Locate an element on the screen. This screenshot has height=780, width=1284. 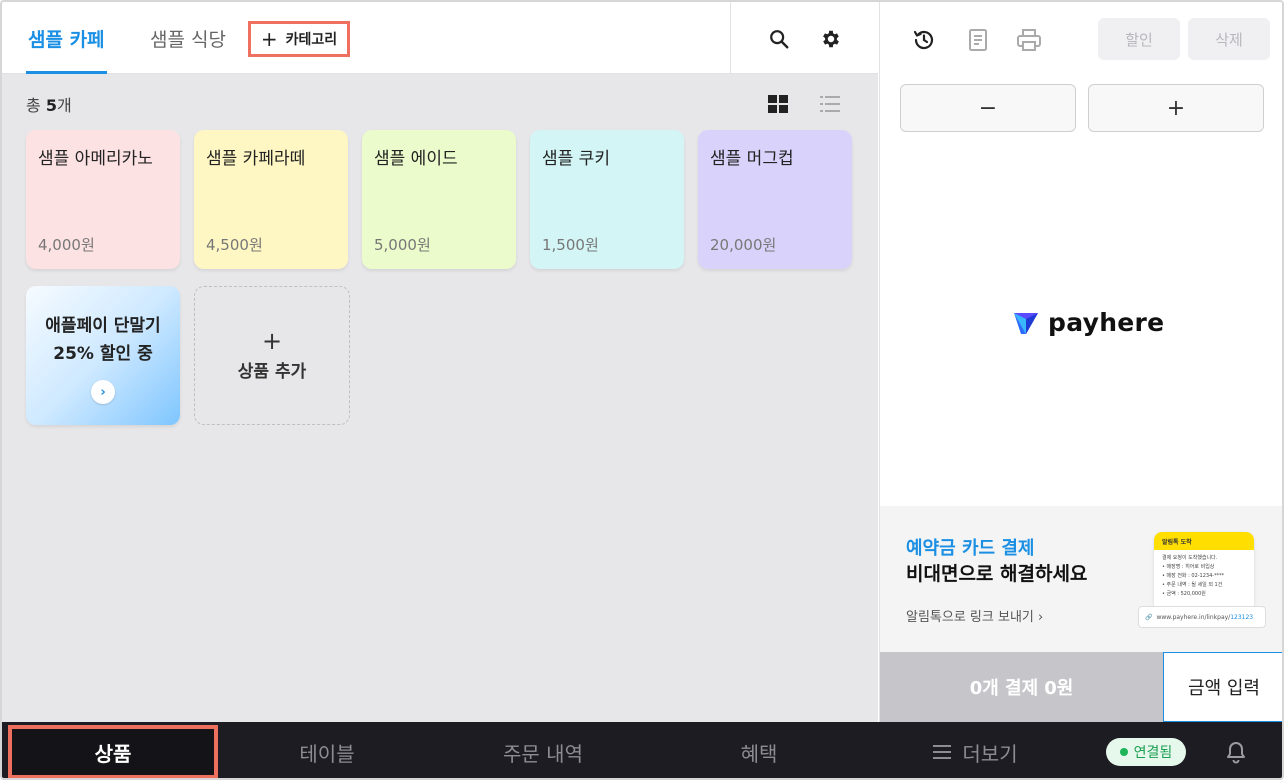
product-card: 샘플 카페라떼 4,500원 is located at coordinates (271, 199).